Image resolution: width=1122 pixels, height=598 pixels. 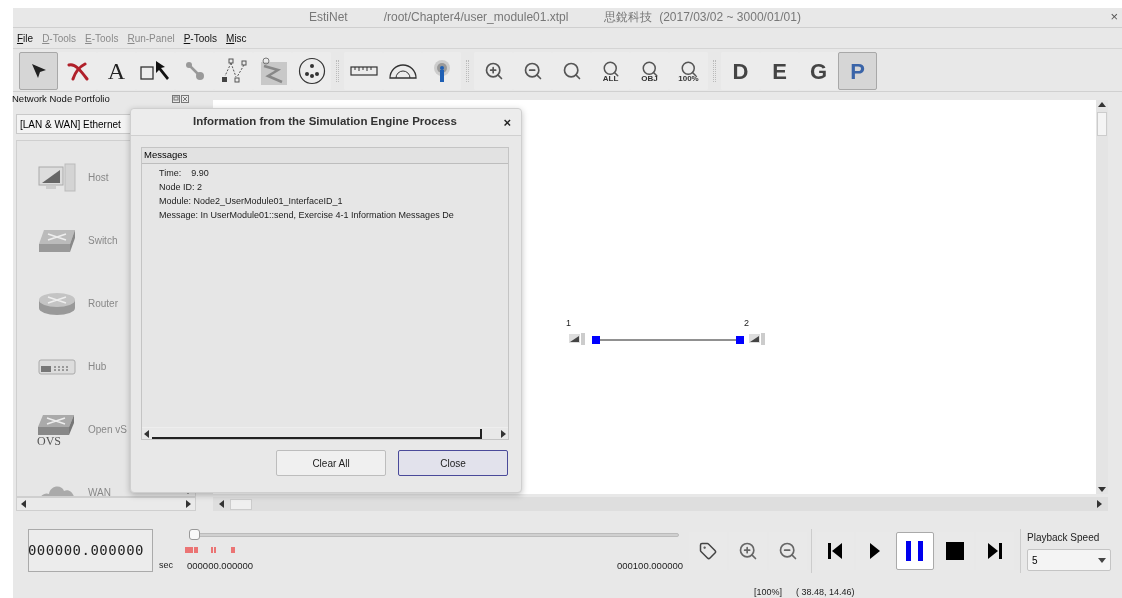 I want to click on tag-icon, so click(x=708, y=550).